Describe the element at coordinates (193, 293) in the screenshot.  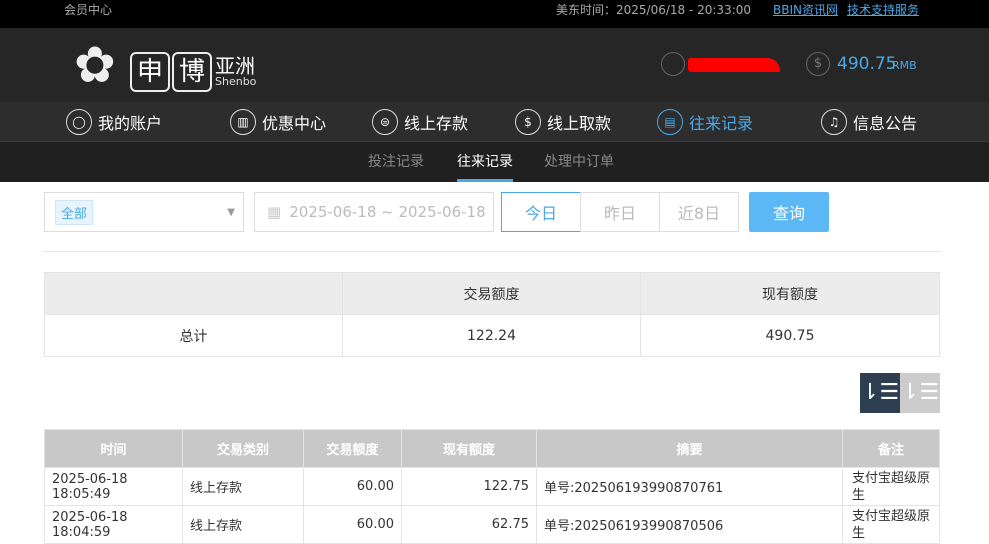
I see `summary-header` at that location.